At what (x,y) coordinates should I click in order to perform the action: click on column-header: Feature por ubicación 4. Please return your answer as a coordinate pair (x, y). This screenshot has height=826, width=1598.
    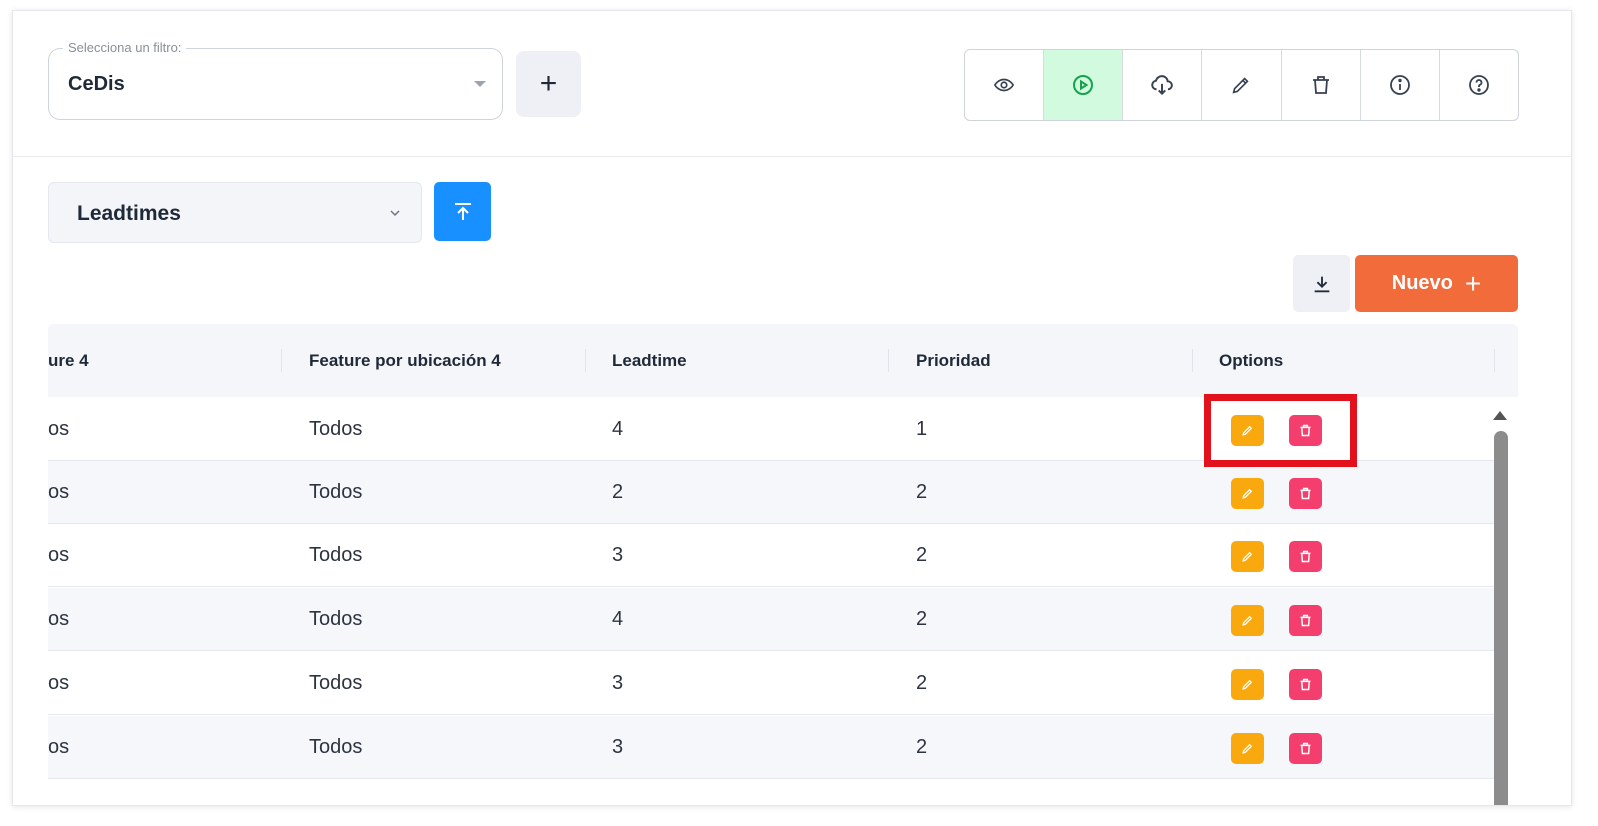
    Looking at the image, I should click on (405, 360).